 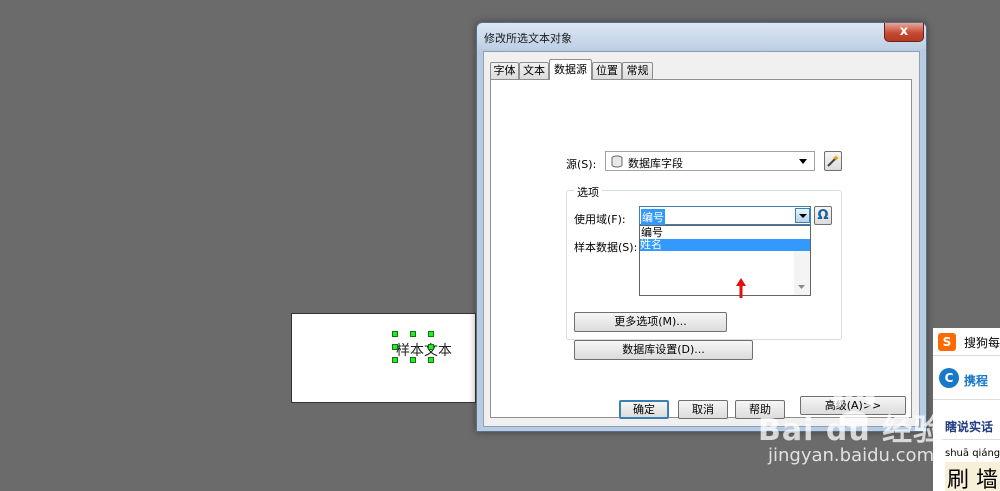 What do you see at coordinates (504, 70) in the screenshot?
I see `tab-font: 字体` at bounding box center [504, 70].